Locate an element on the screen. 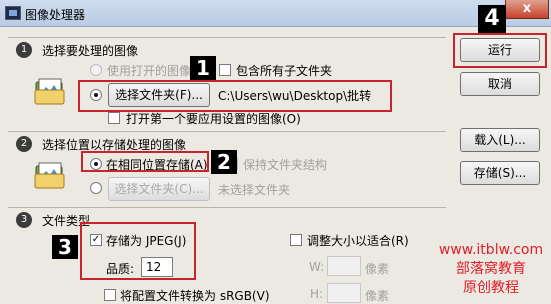  width-input is located at coordinates (344, 266).